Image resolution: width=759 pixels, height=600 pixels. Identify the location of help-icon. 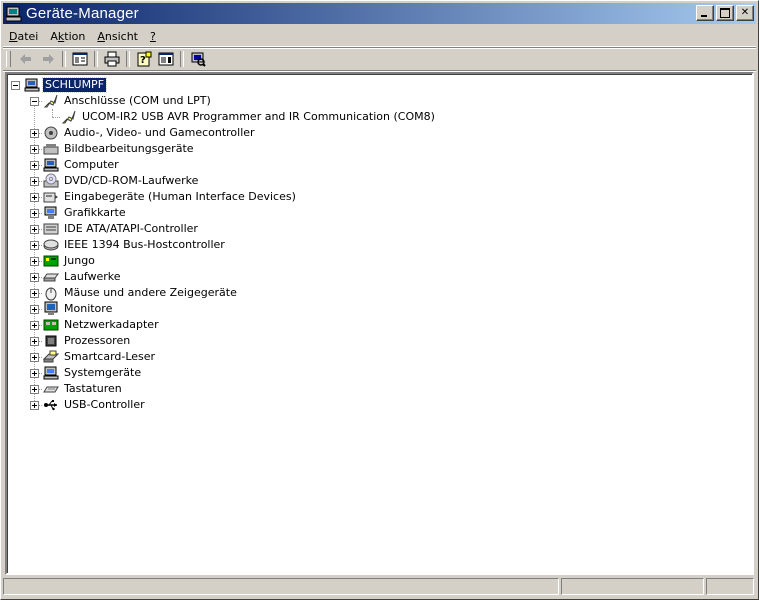
(166, 59).